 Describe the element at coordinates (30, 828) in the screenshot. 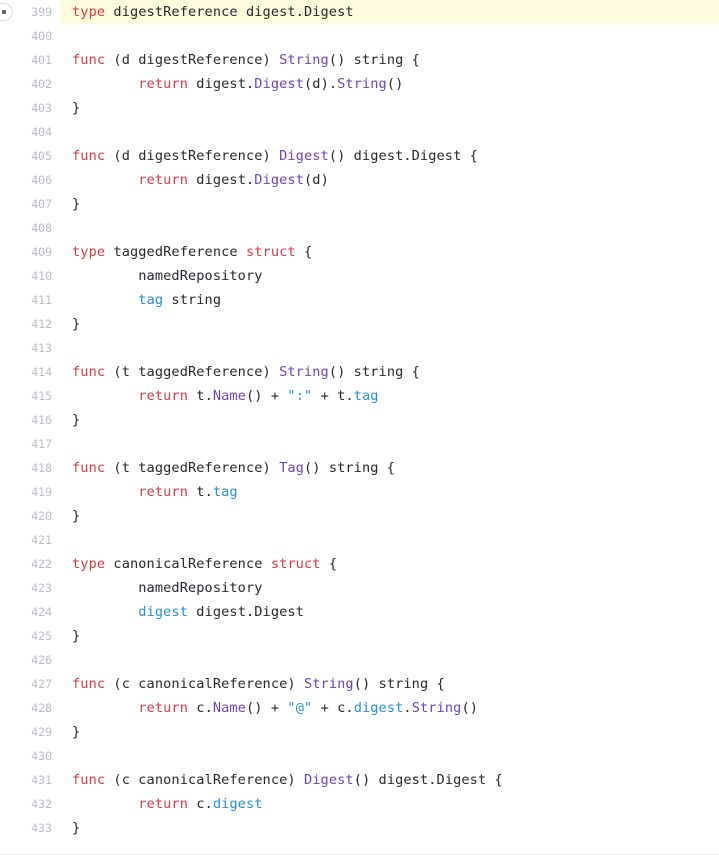

I see `line-number: 433` at that location.